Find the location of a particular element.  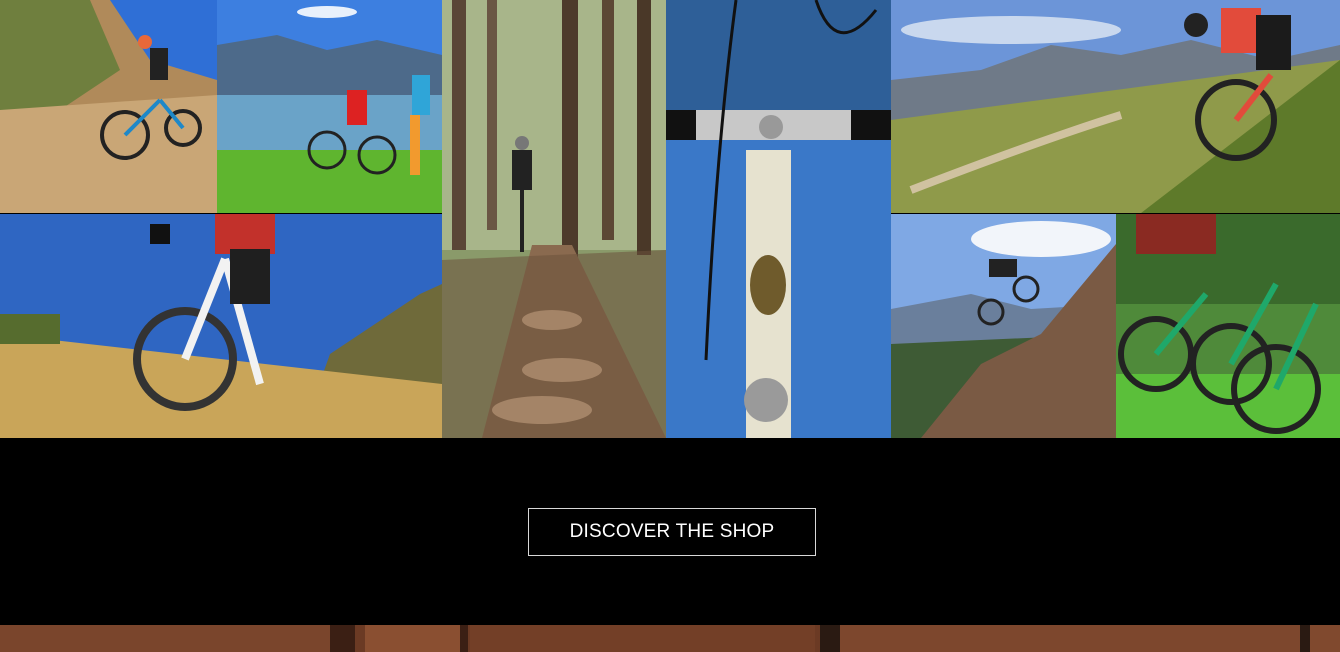

discover-shop-button: DISCOVER THE SHOP is located at coordinates (672, 532).